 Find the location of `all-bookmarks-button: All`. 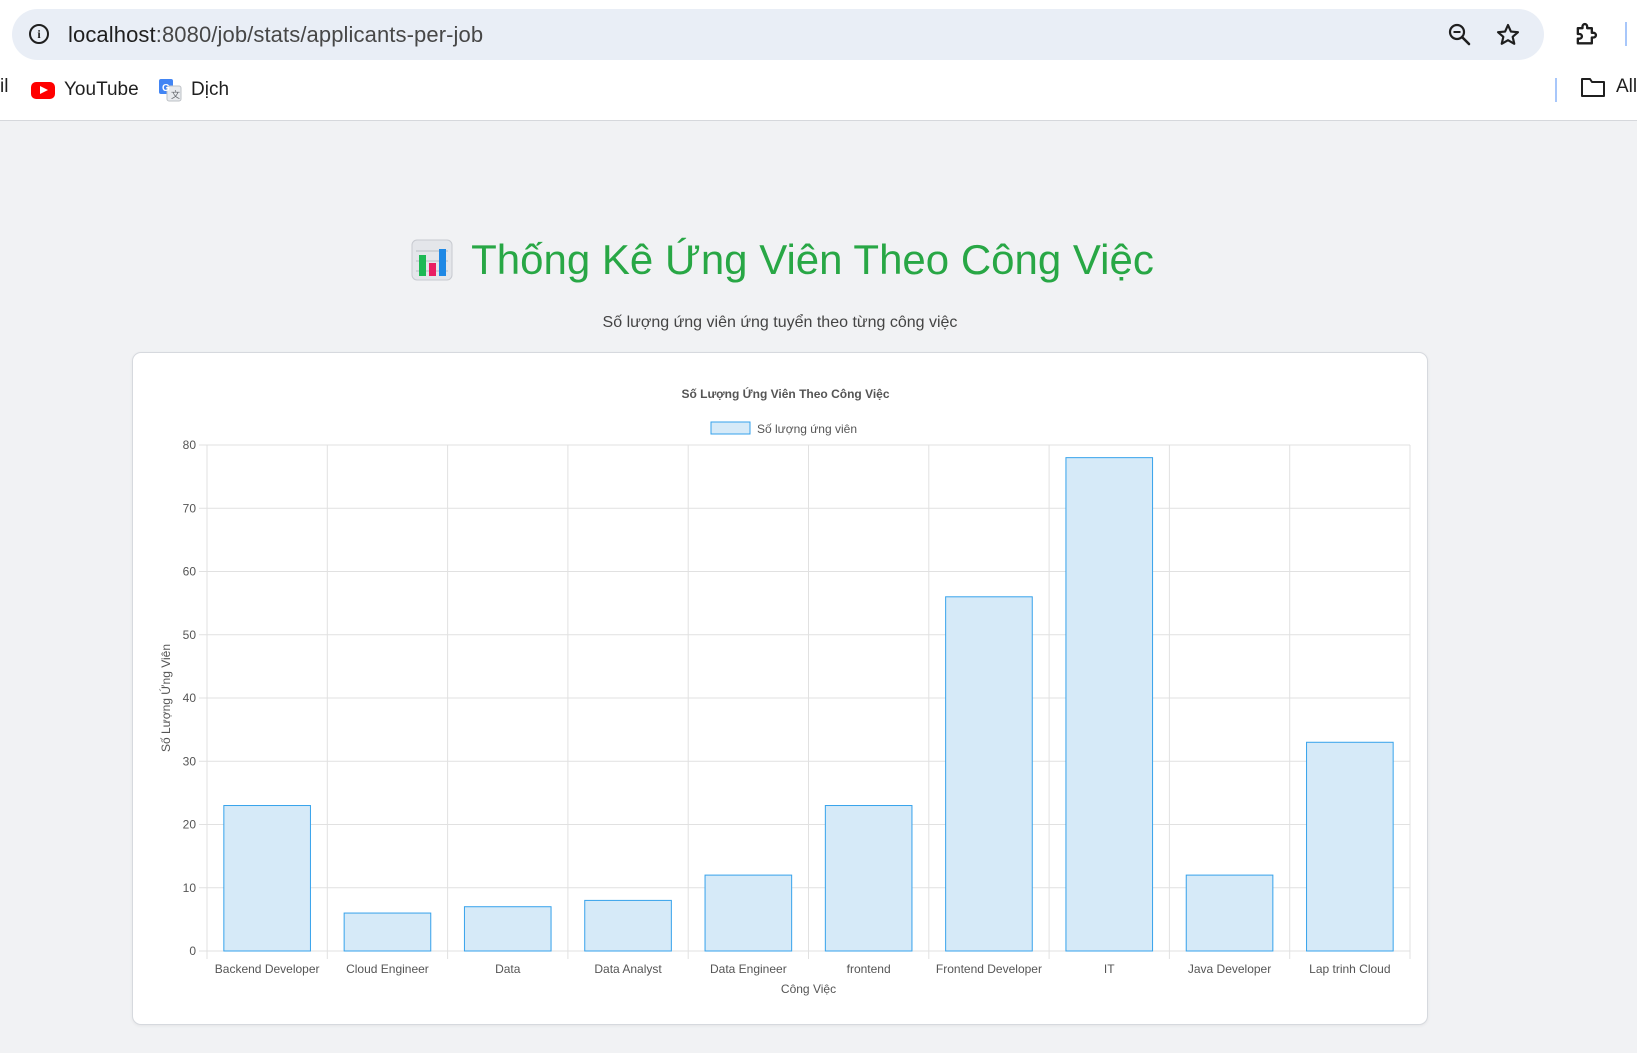

all-bookmarks-button: All is located at coordinates (1608, 87).